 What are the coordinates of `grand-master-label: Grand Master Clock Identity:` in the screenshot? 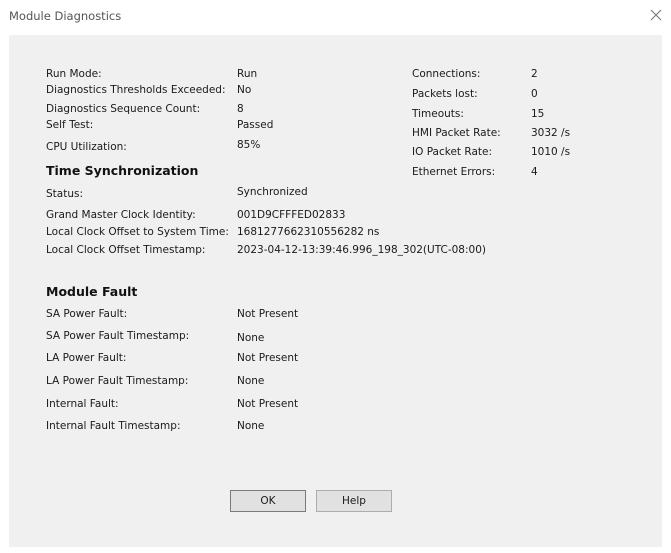 It's located at (121, 215).